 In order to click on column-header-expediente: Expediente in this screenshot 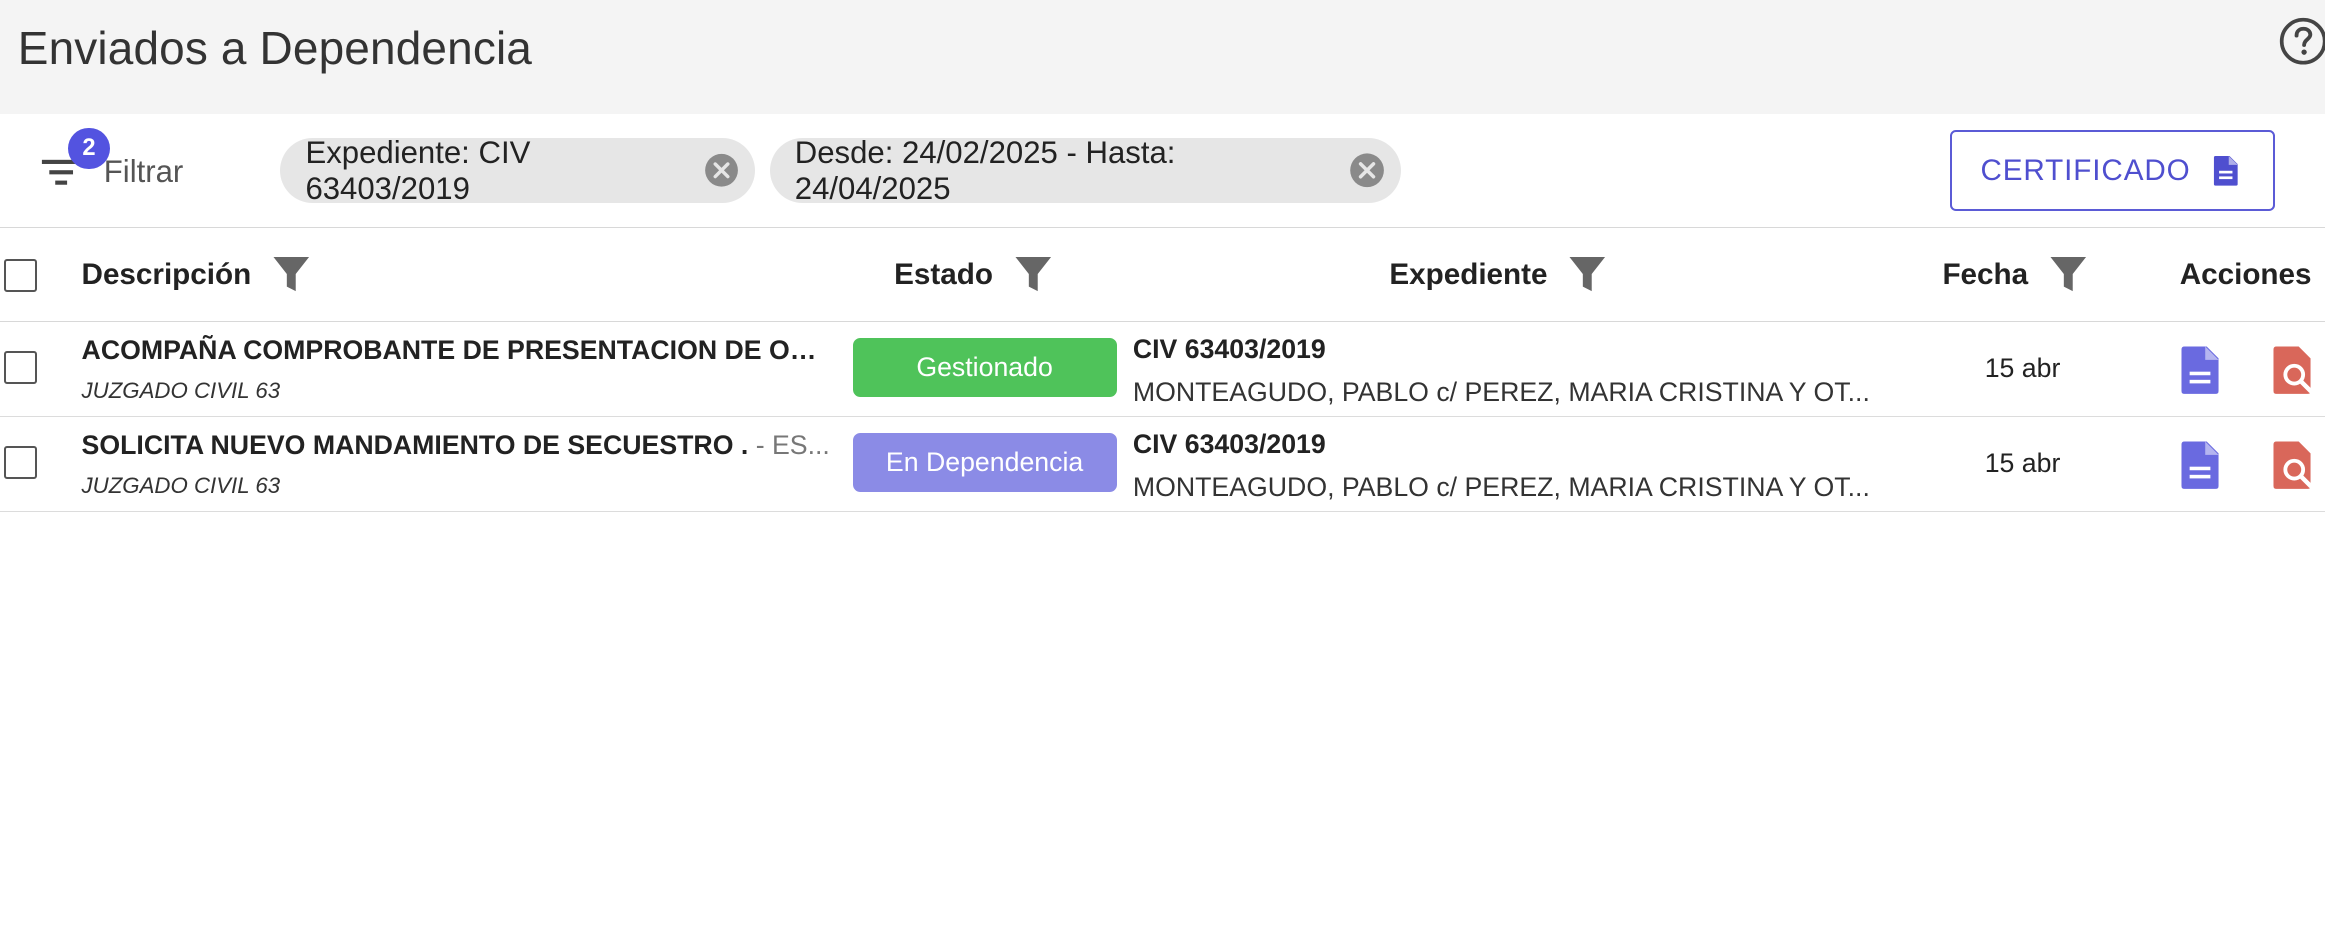, I will do `click(1497, 274)`.